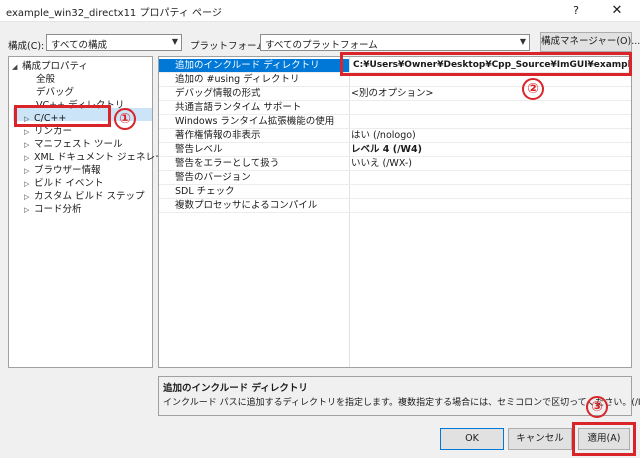 The height and width of the screenshot is (458, 640). I want to click on config-label: 構成(C):, so click(26, 46).